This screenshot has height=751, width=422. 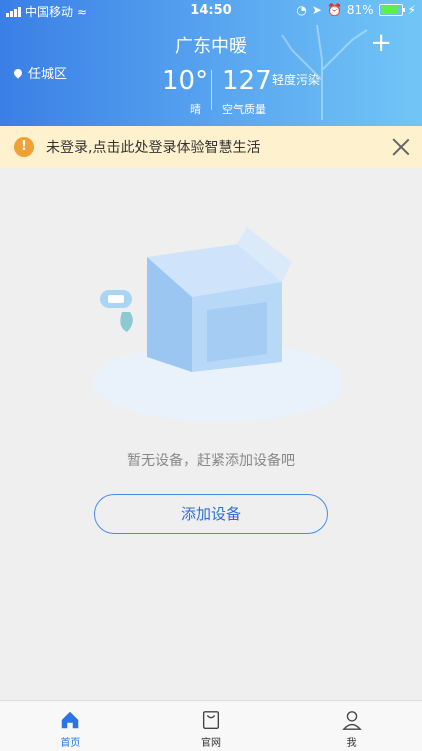 I want to click on temperature: 10°, so click(x=185, y=81).